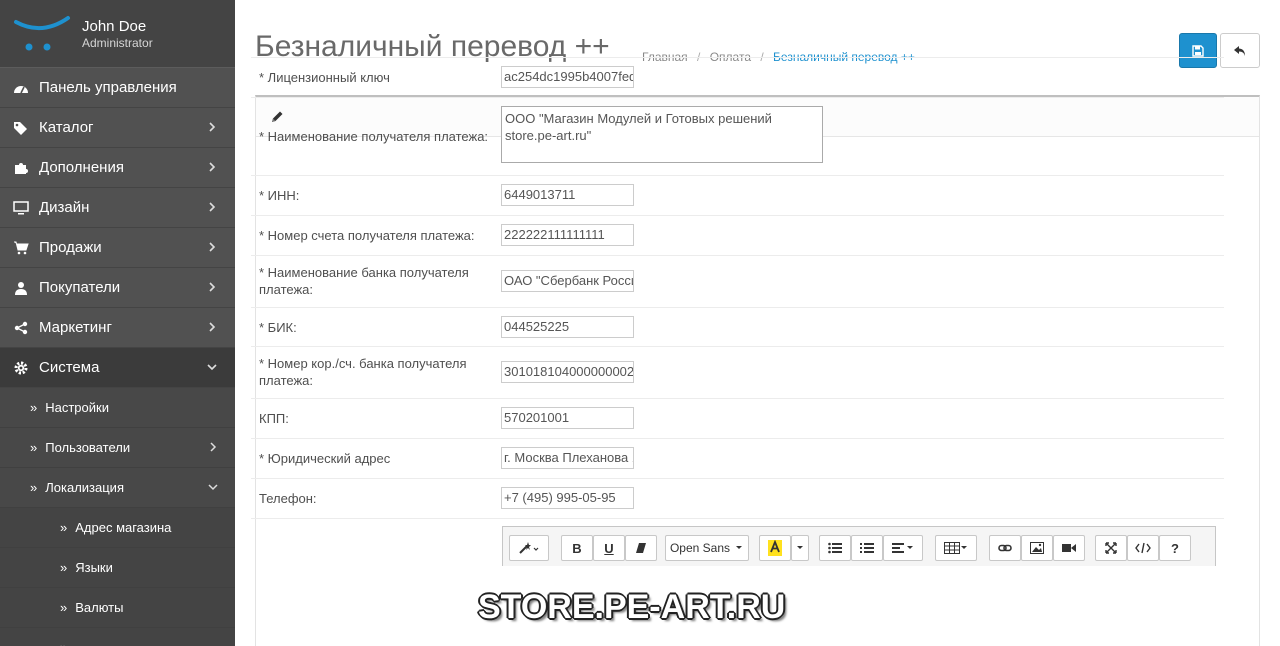 Image resolution: width=1280 pixels, height=646 pixels. Describe the element at coordinates (737, 498) in the screenshot. I see `form-row-phone: Телефон: +7 (495) 995-05-95` at that location.